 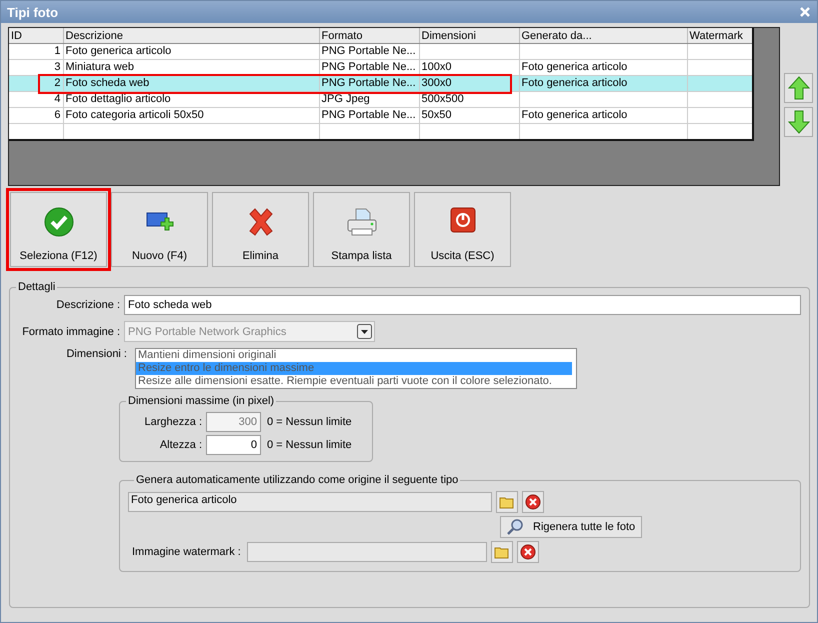 I want to click on window-title: Tipi foto, so click(x=32, y=12).